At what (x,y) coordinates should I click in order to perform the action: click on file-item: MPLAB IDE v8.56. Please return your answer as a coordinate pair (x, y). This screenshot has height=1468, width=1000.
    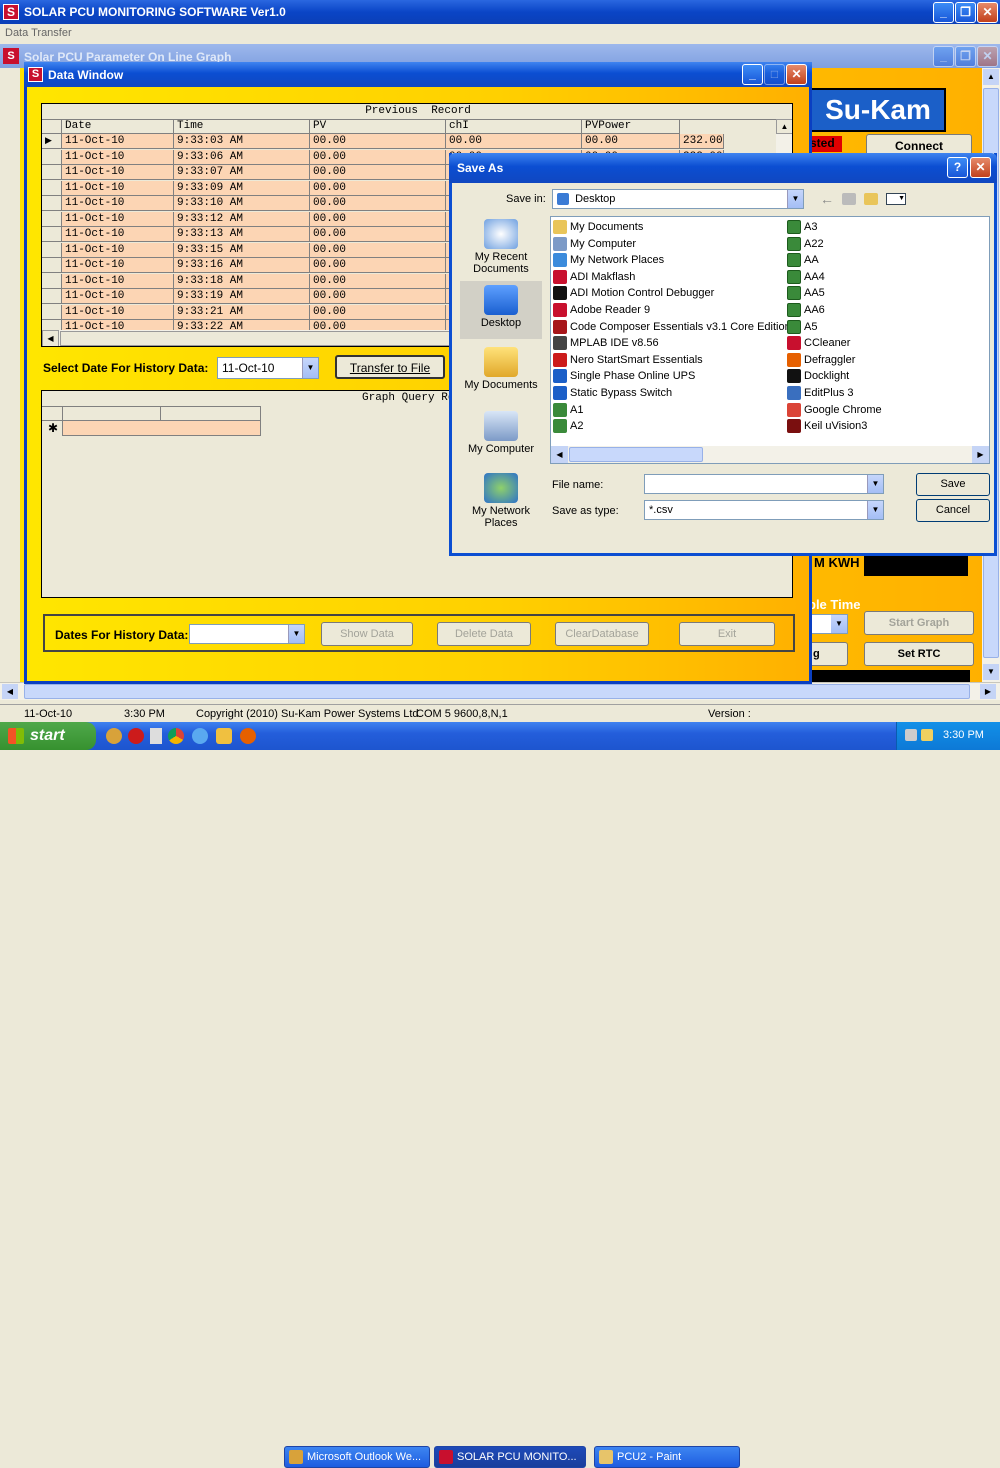
    Looking at the image, I should click on (606, 343).